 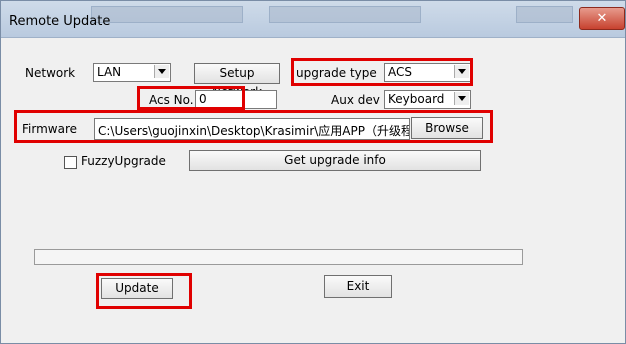 I want to click on fuzzy-upgrade-label: FuzzyUpgrade, so click(x=123, y=161).